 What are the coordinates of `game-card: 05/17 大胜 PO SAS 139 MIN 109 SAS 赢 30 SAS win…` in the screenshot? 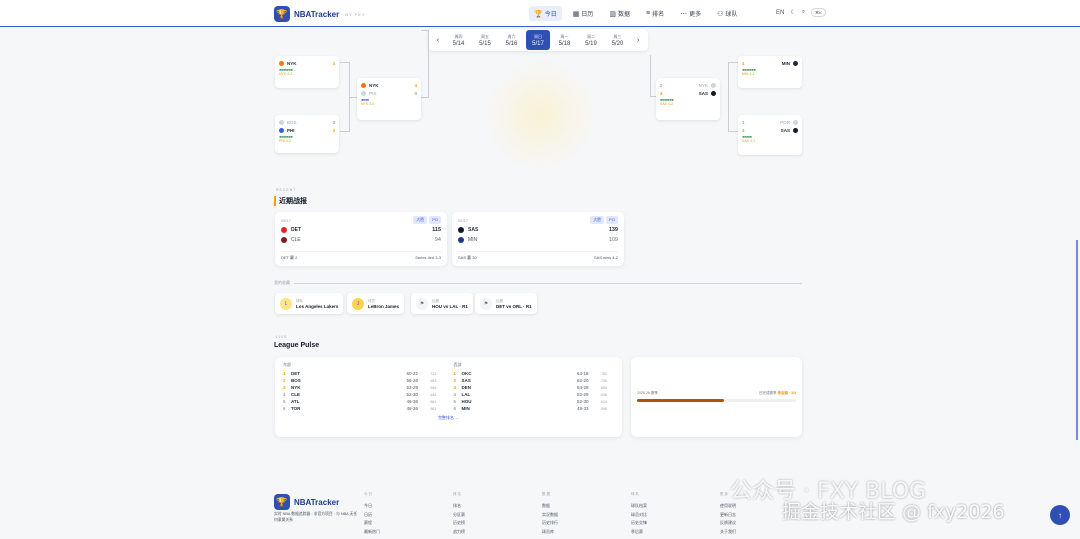 It's located at (538, 239).